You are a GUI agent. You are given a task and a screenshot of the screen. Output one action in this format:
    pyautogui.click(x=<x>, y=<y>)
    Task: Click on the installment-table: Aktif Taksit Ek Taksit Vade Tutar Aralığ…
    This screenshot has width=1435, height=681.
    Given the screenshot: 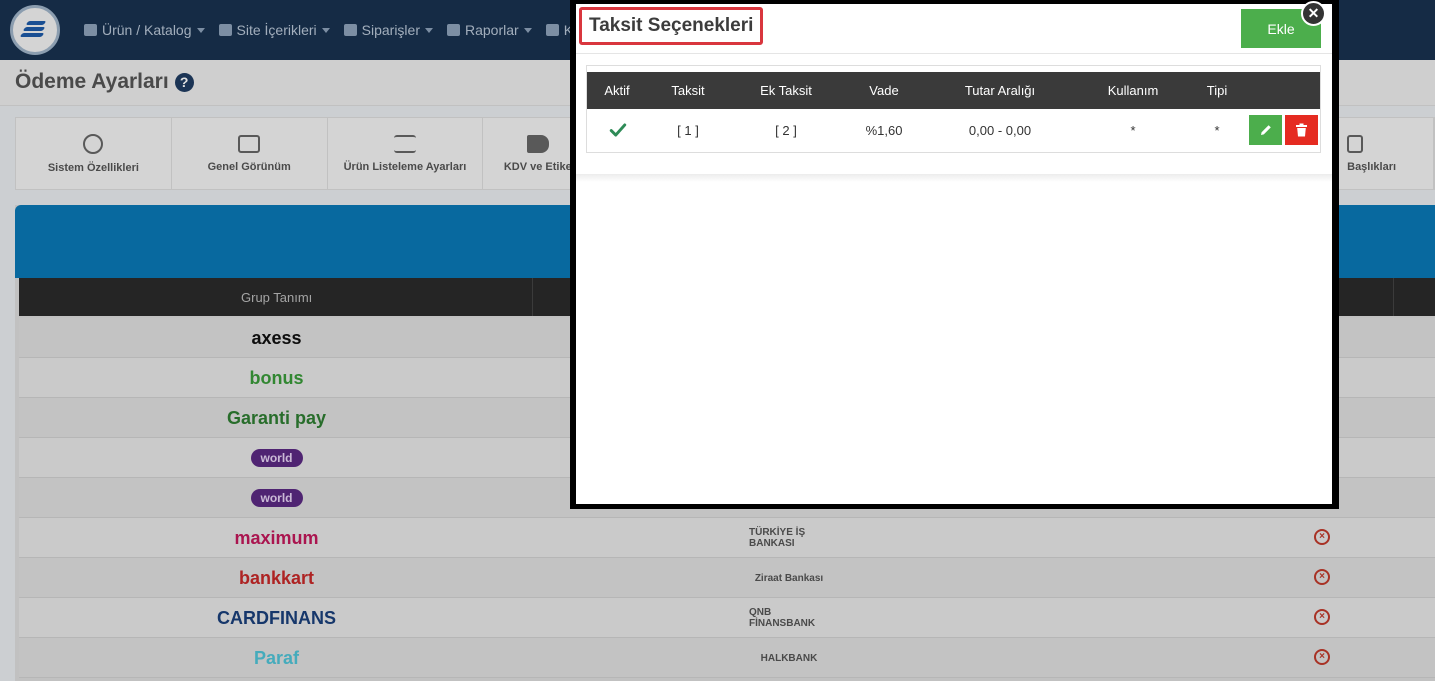 What is the action you would take?
    pyautogui.click(x=953, y=109)
    